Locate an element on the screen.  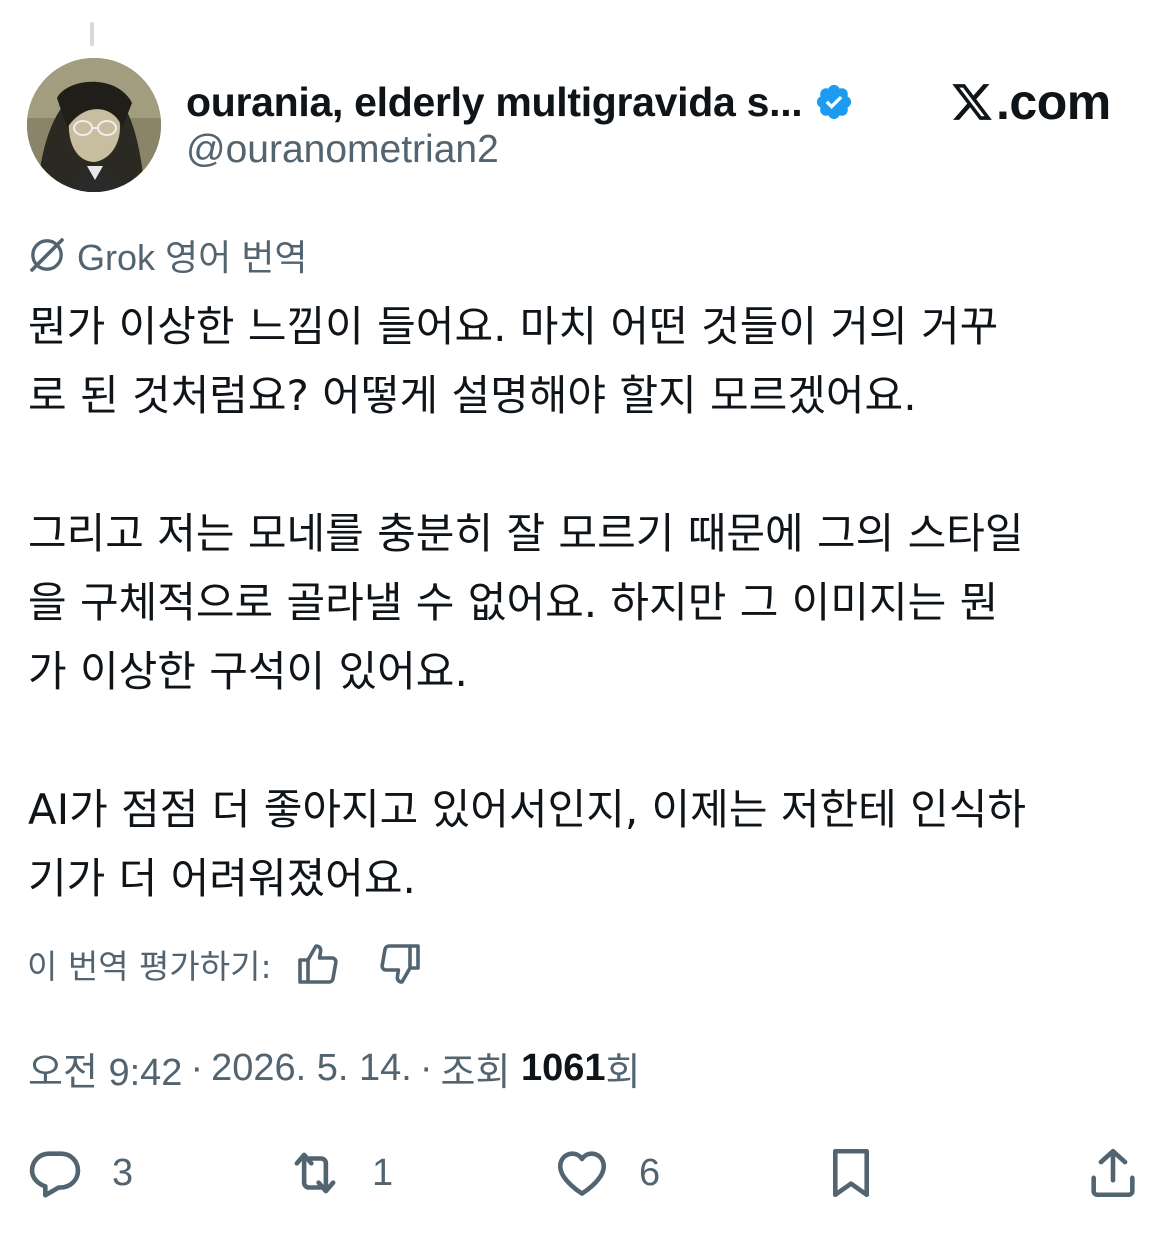
thumbs-up-icon is located at coordinates (318, 964).